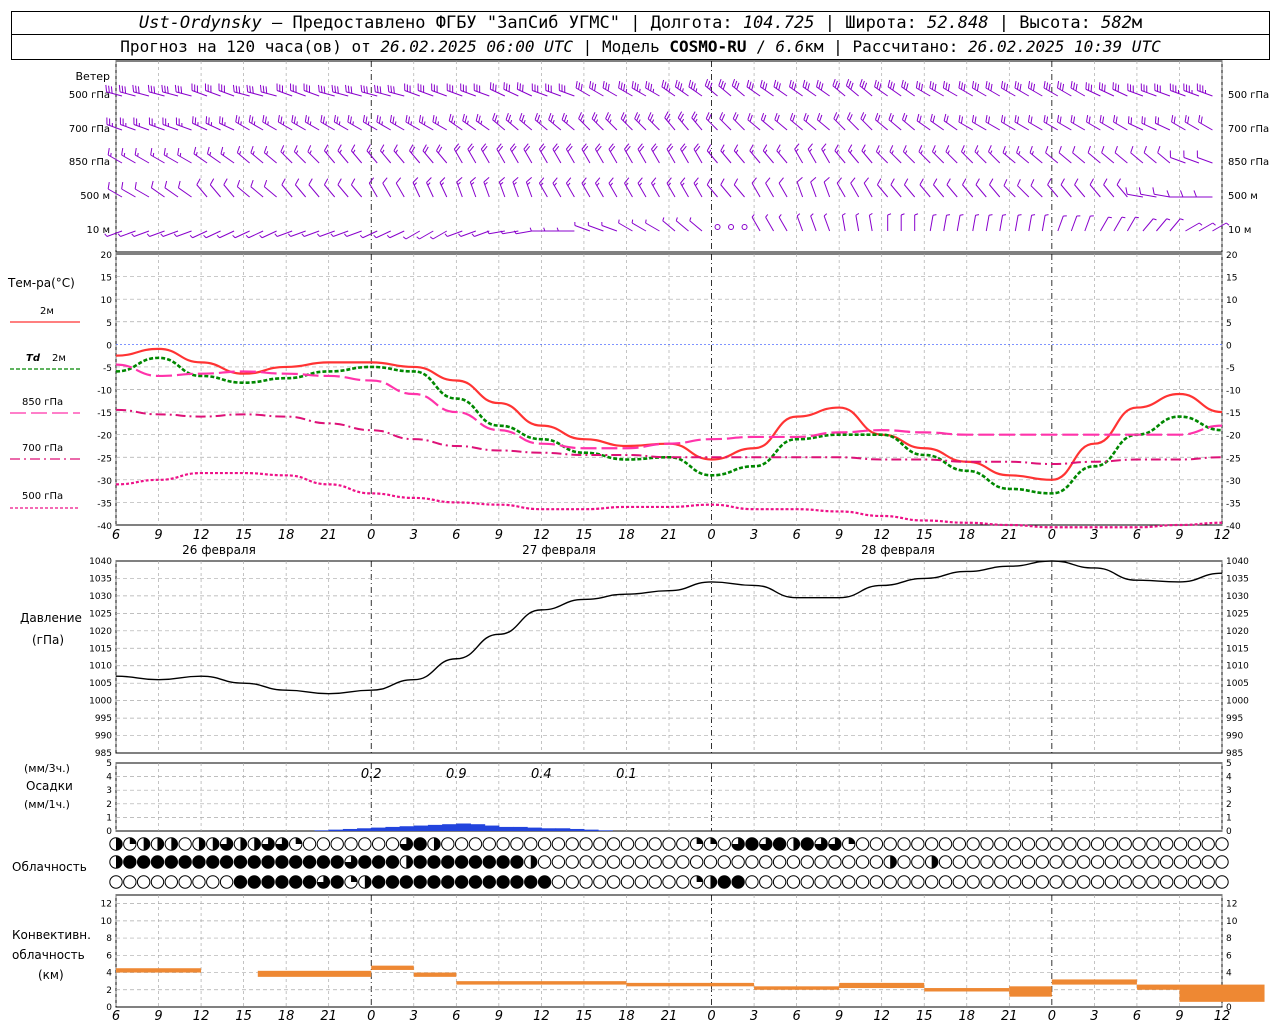 This screenshot has width=1280, height=1024. What do you see at coordinates (103, 754) in the screenshot?
I see `pressure-tick-label: 985` at bounding box center [103, 754].